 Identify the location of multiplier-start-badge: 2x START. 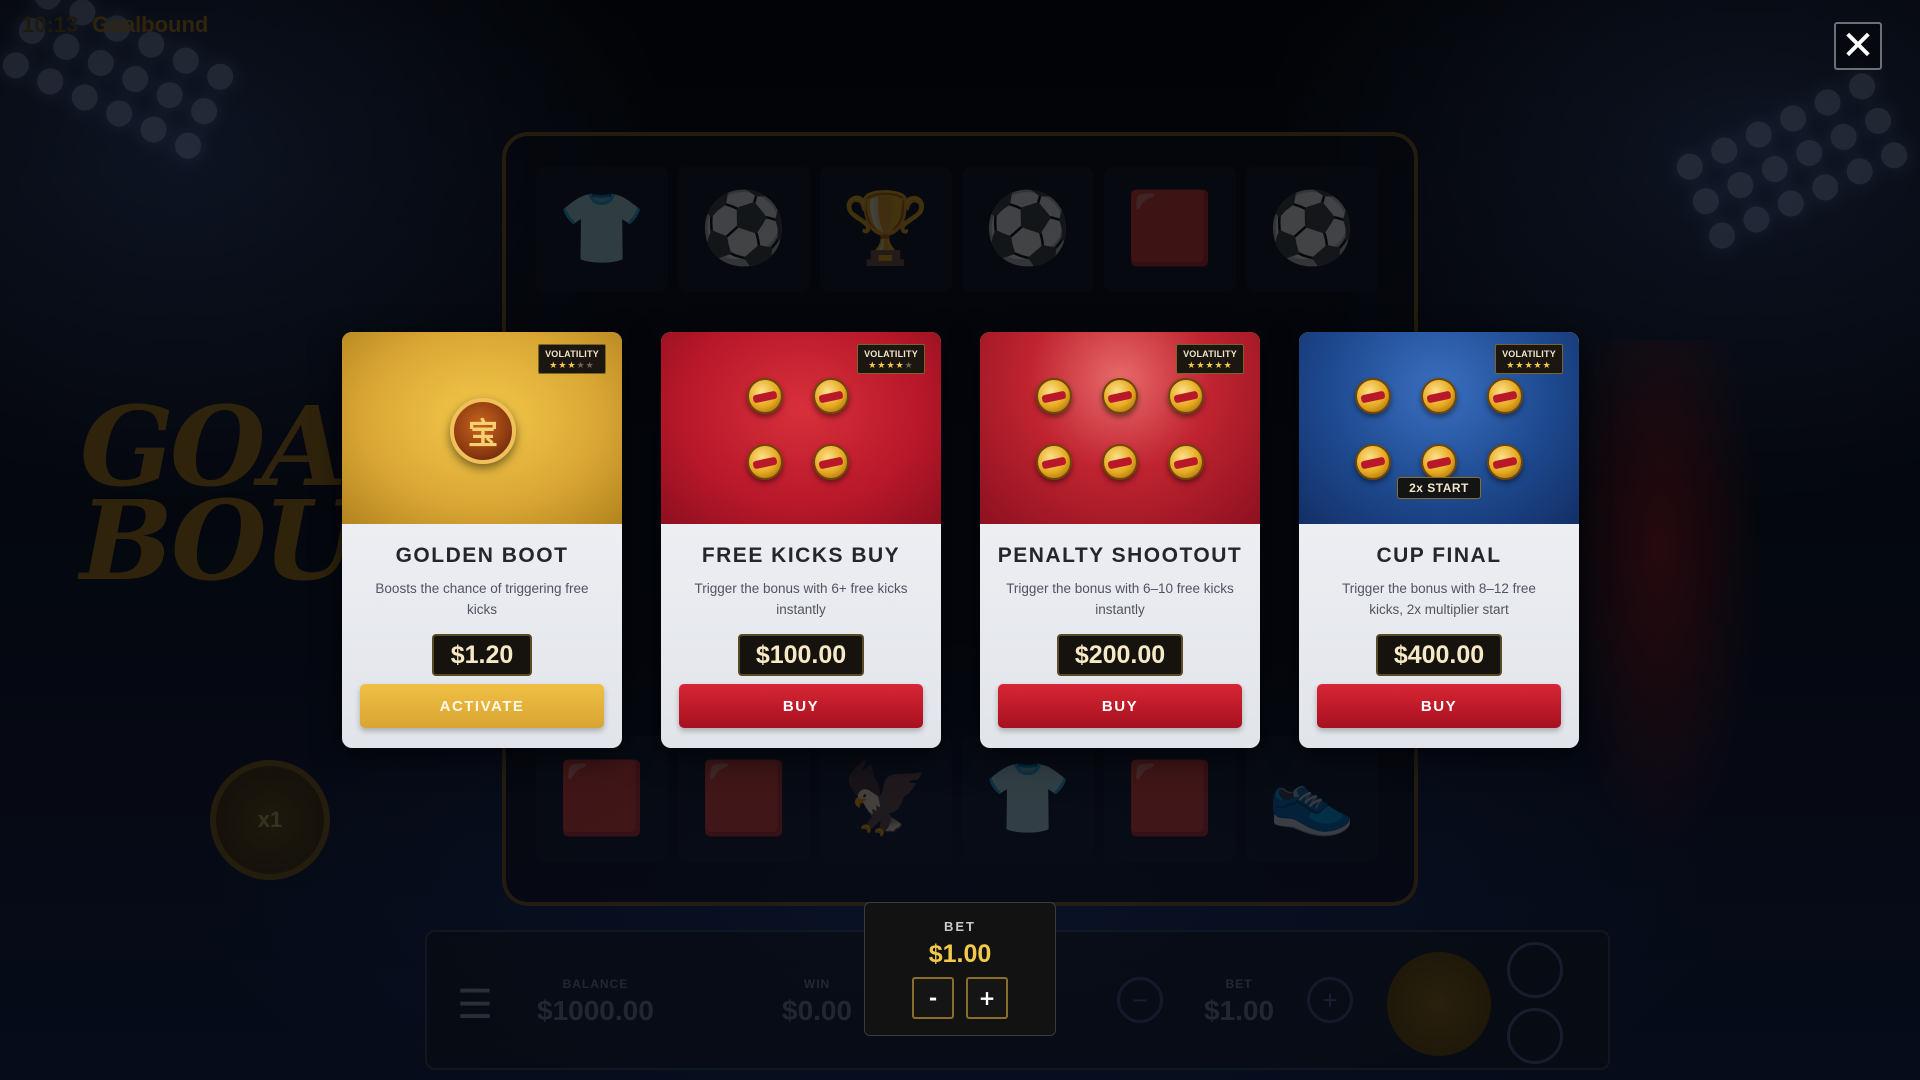
(1439, 488).